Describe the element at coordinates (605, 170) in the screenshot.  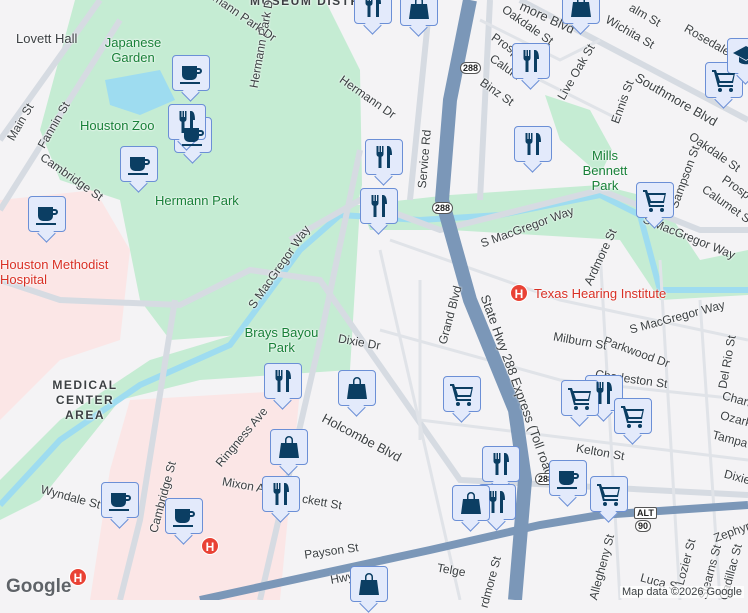
I see `park-mills-bennett: Mills Bennett Park` at that location.